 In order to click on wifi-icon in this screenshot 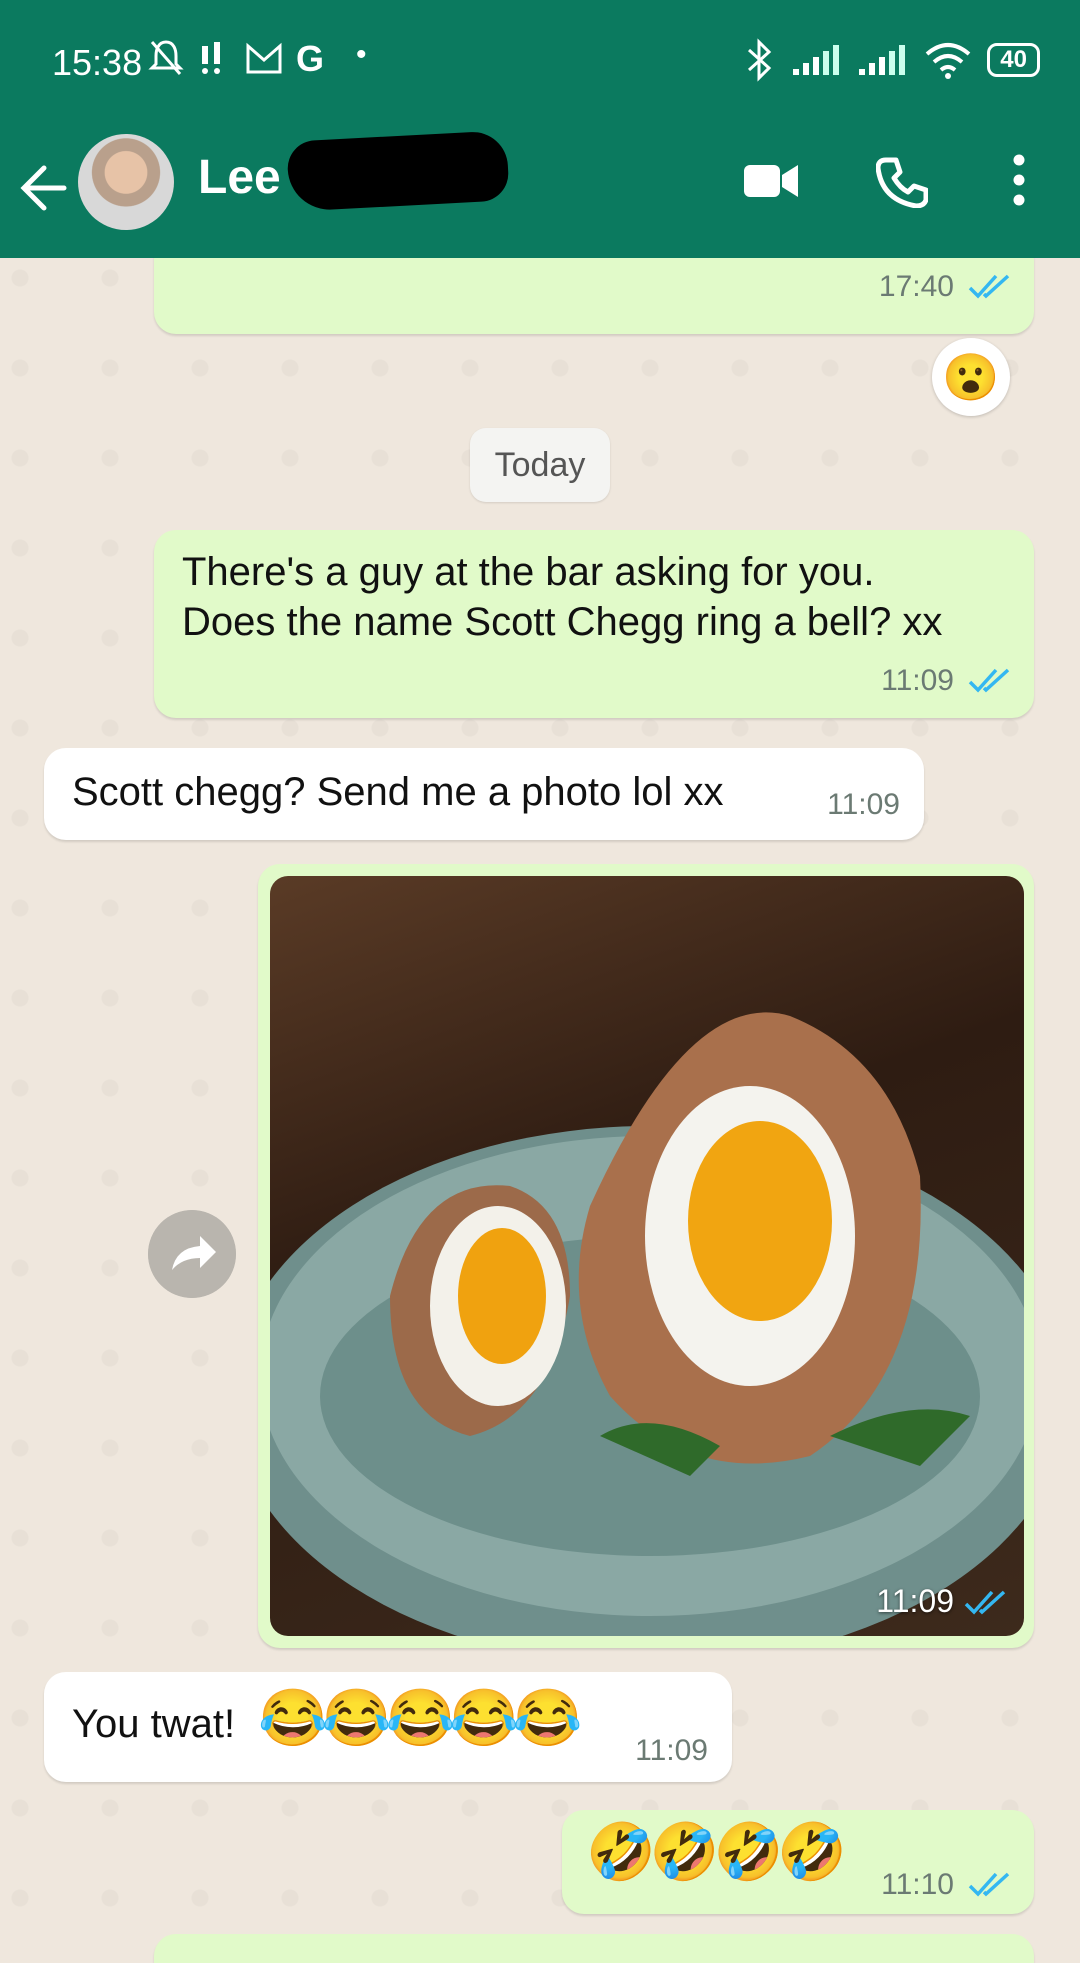, I will do `click(948, 61)`.